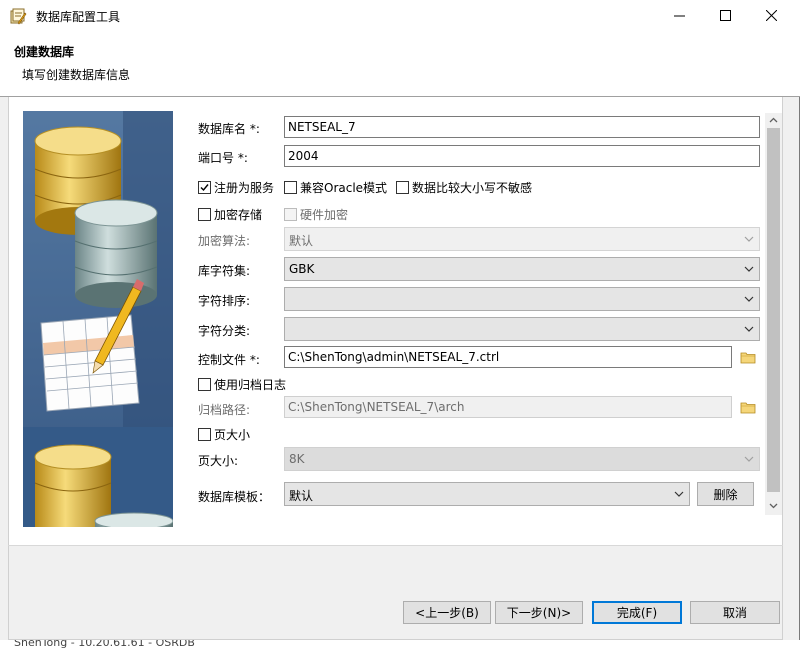  Describe the element at coordinates (508, 407) in the screenshot. I see `archive-path-input: C:\ShenTong\NETSEAL_7\arch` at that location.